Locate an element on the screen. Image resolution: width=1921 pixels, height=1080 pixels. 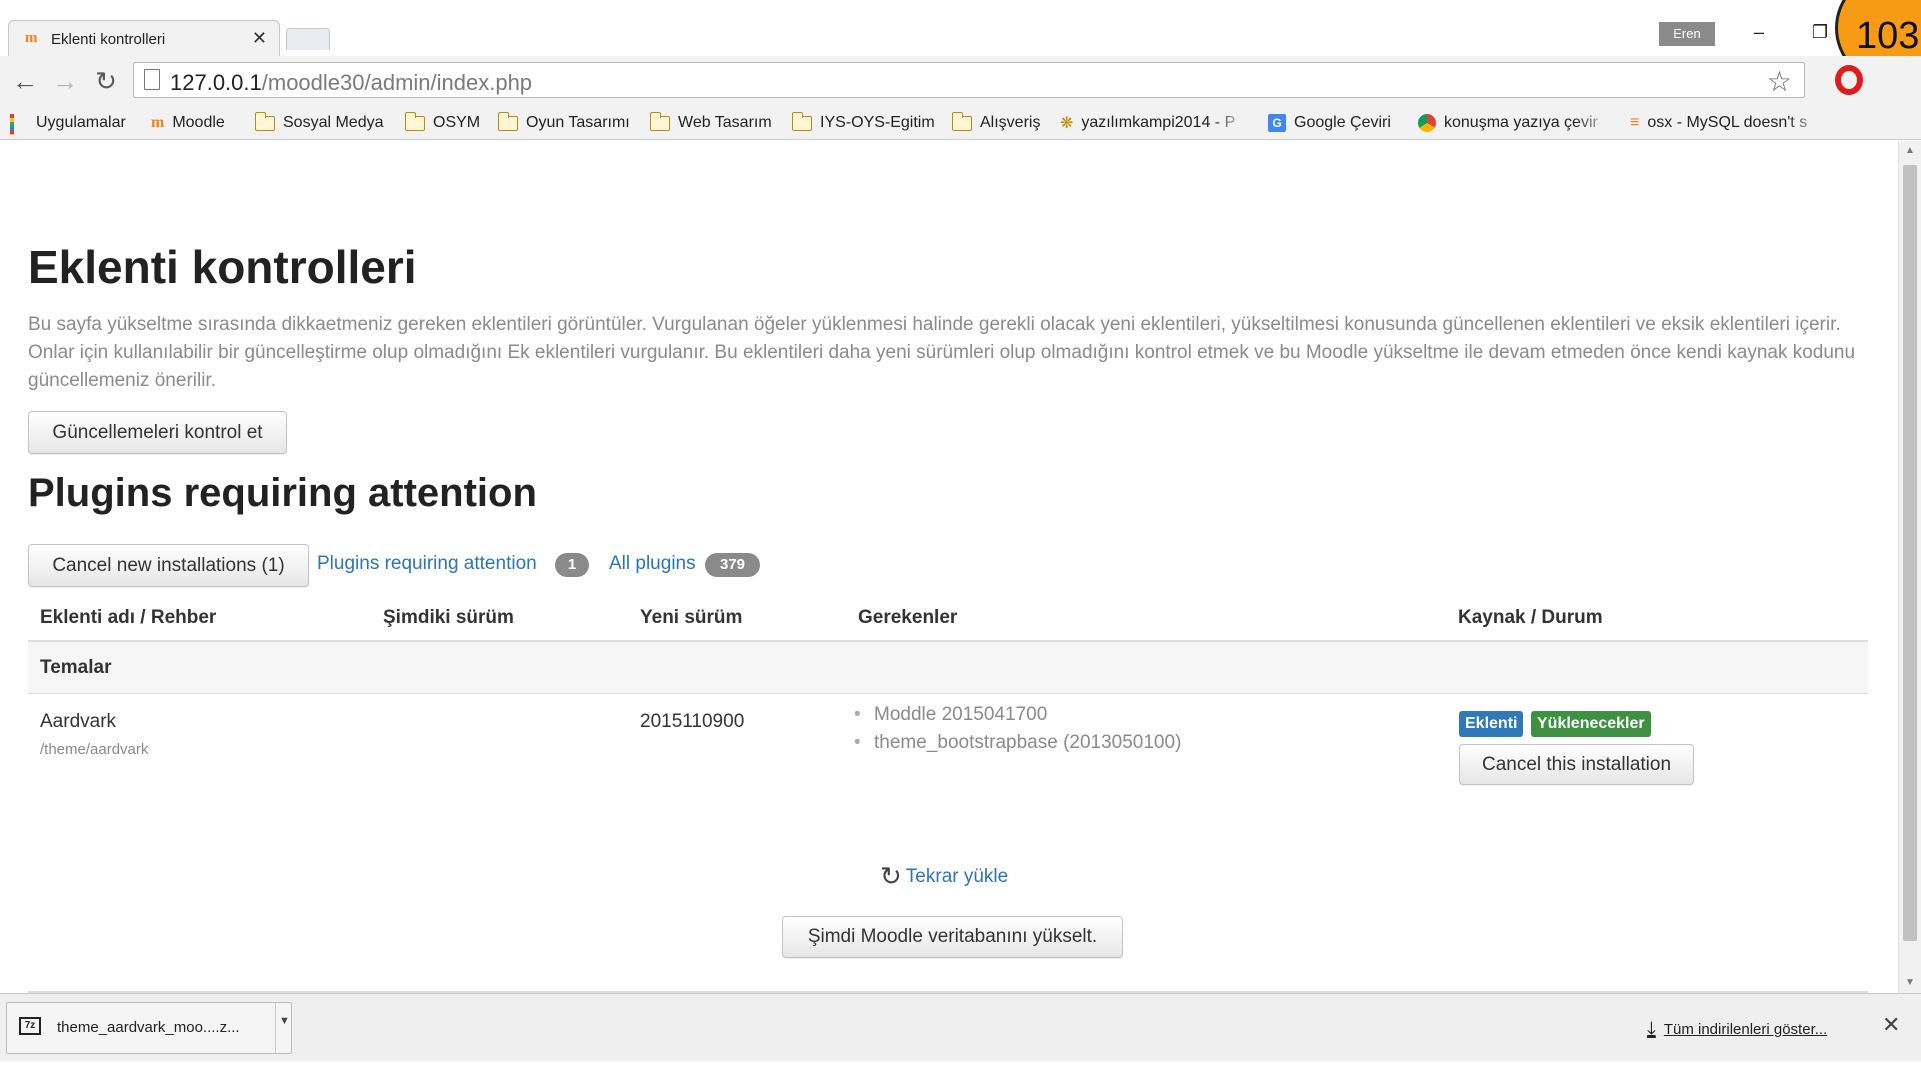
google-translate-icon: G is located at coordinates (1277, 123).